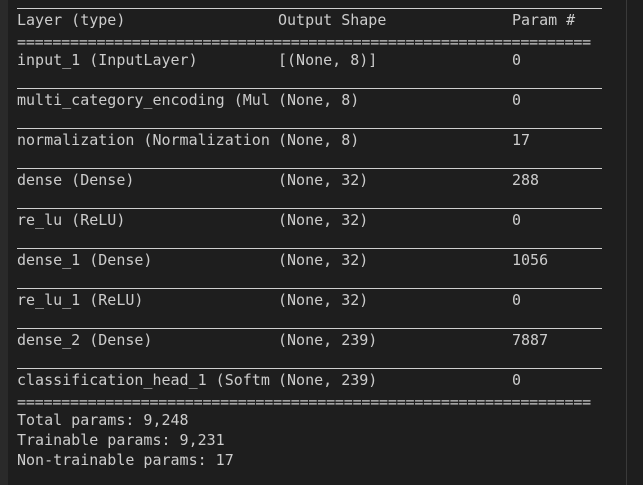 Image resolution: width=643 pixels, height=485 pixels. What do you see at coordinates (269, 60) in the screenshot?
I see `table-row: input_1 (InputLayer) [(None, 8)] 0` at bounding box center [269, 60].